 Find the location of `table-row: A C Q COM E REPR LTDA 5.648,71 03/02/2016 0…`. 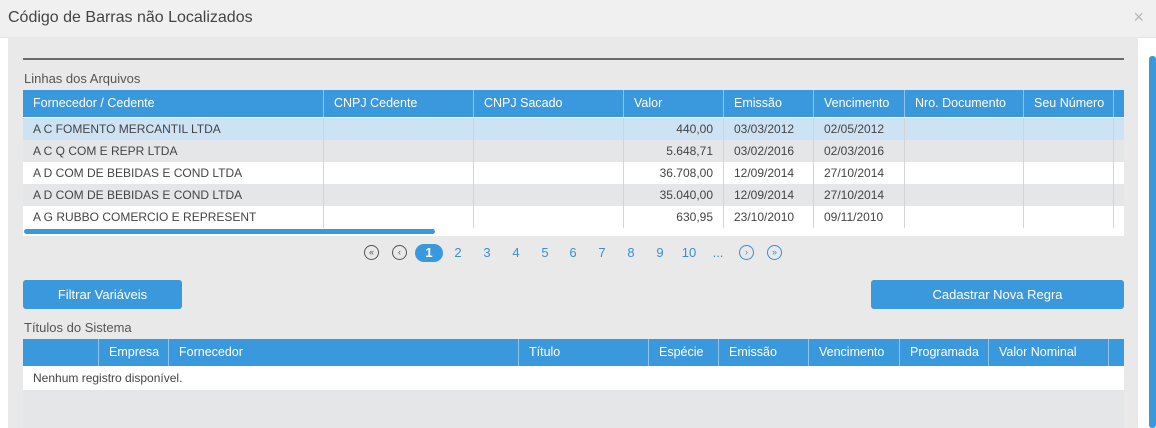

table-row: A C Q COM E REPR LTDA 5.648,71 03/02/2016 0… is located at coordinates (573, 151).